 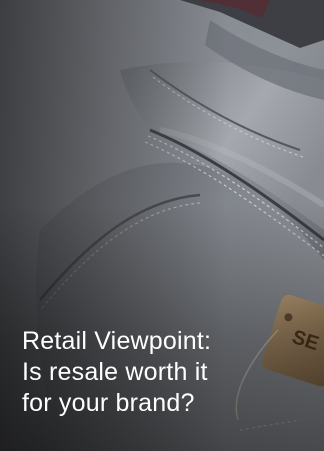 I want to click on article-title-line-2: Is resale worth it, so click(x=115, y=372).